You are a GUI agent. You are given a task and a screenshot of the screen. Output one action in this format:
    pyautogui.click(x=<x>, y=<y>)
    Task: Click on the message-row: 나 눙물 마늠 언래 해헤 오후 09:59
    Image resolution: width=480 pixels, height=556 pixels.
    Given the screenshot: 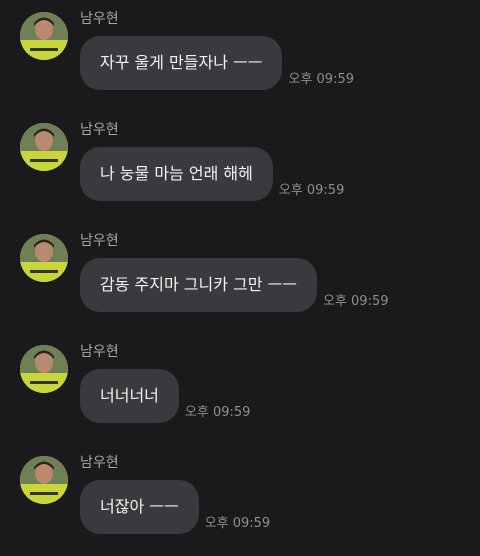 What is the action you would take?
    pyautogui.click(x=212, y=174)
    